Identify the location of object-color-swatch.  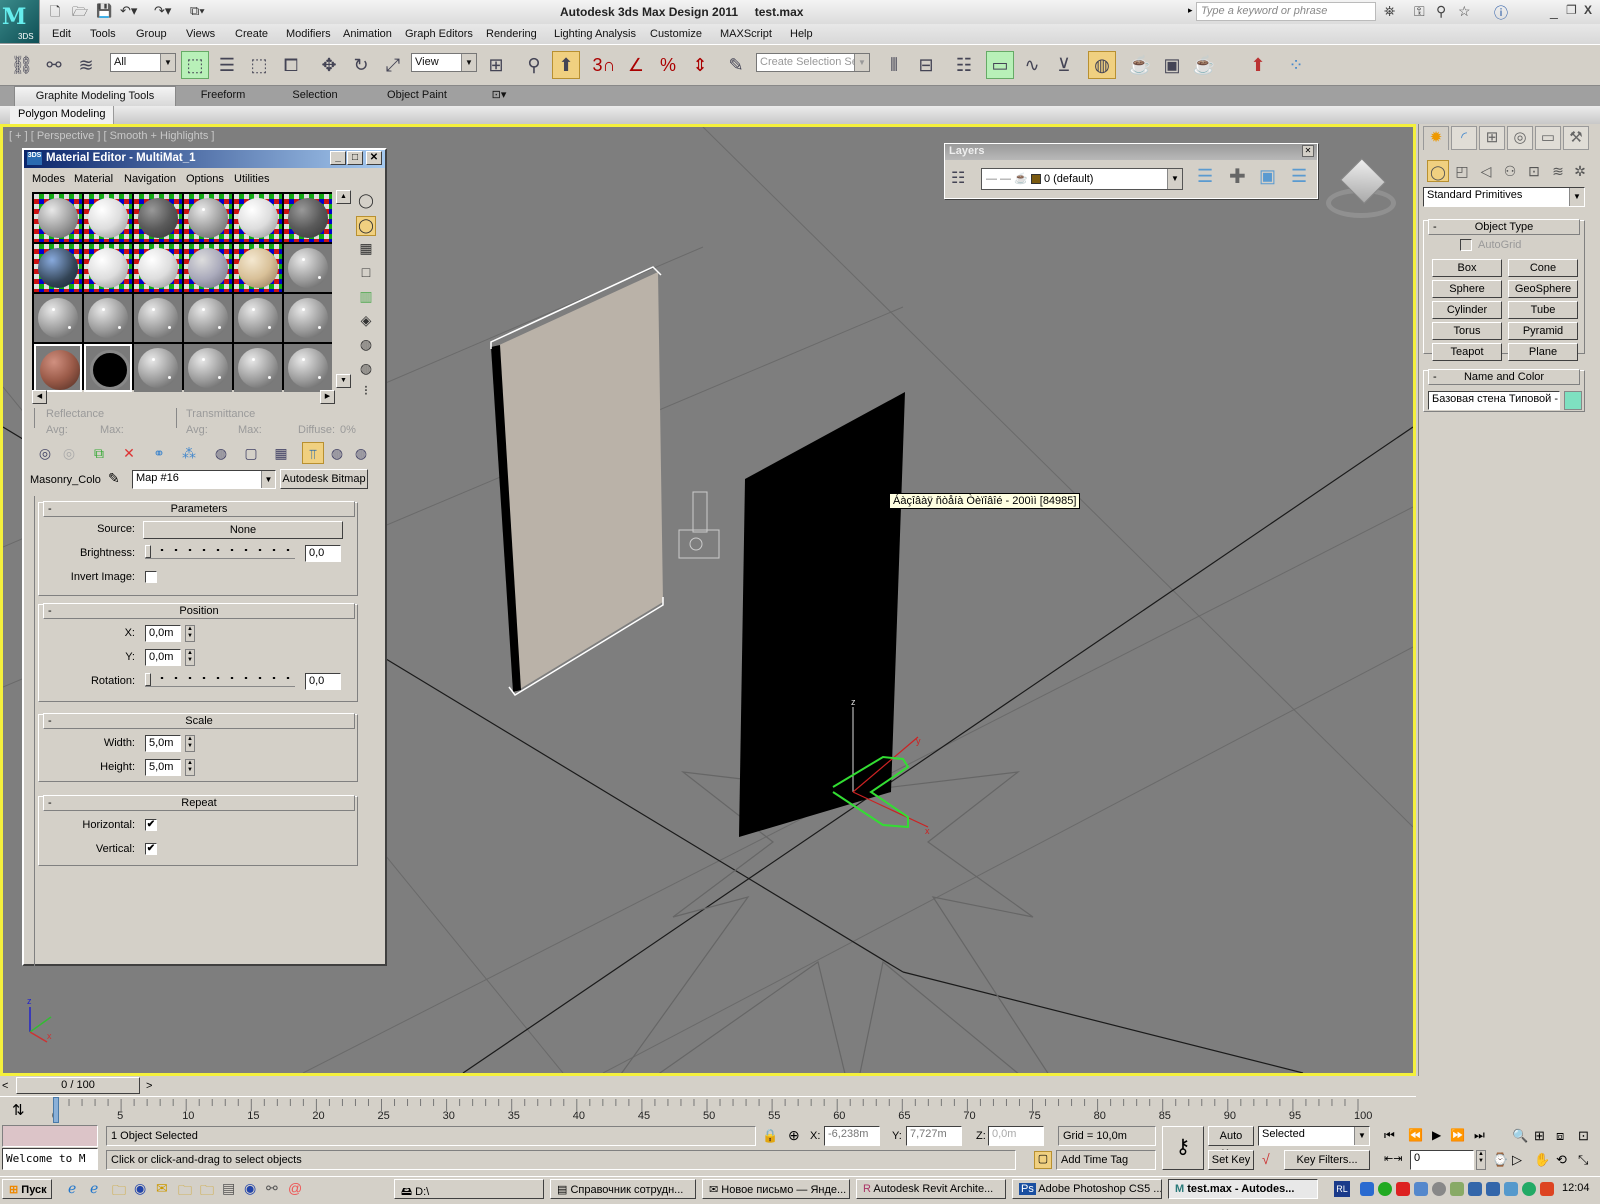
(1573, 400).